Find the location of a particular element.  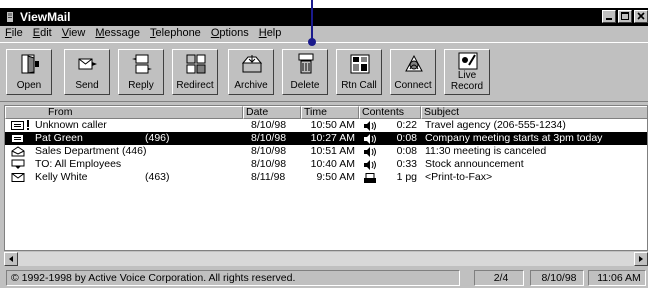

close-icon is located at coordinates (641, 16).